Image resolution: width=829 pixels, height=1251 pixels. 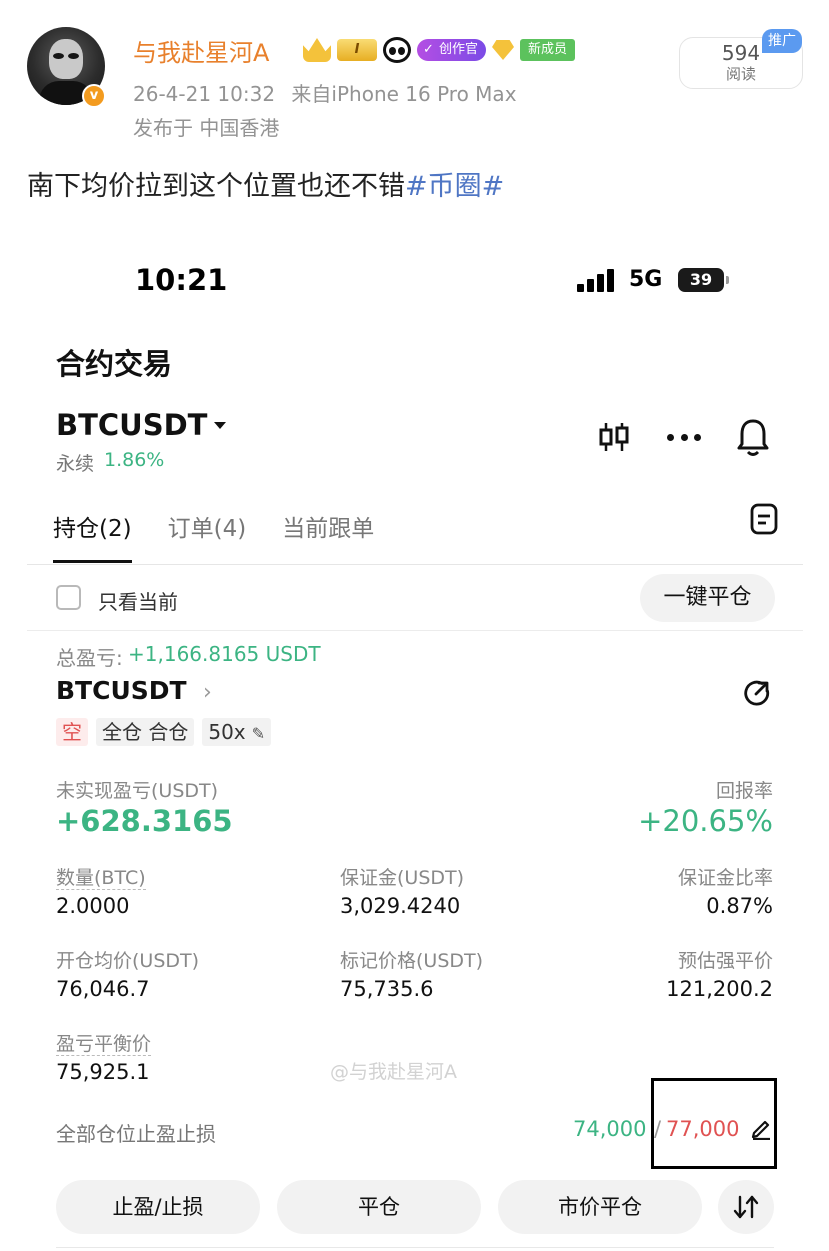 I want to click on bell-icon, so click(x=753, y=437).